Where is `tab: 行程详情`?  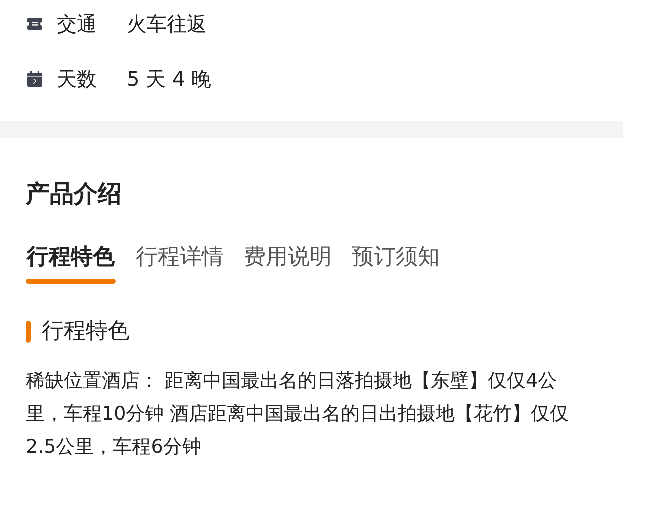 tab: 行程详情 is located at coordinates (180, 263).